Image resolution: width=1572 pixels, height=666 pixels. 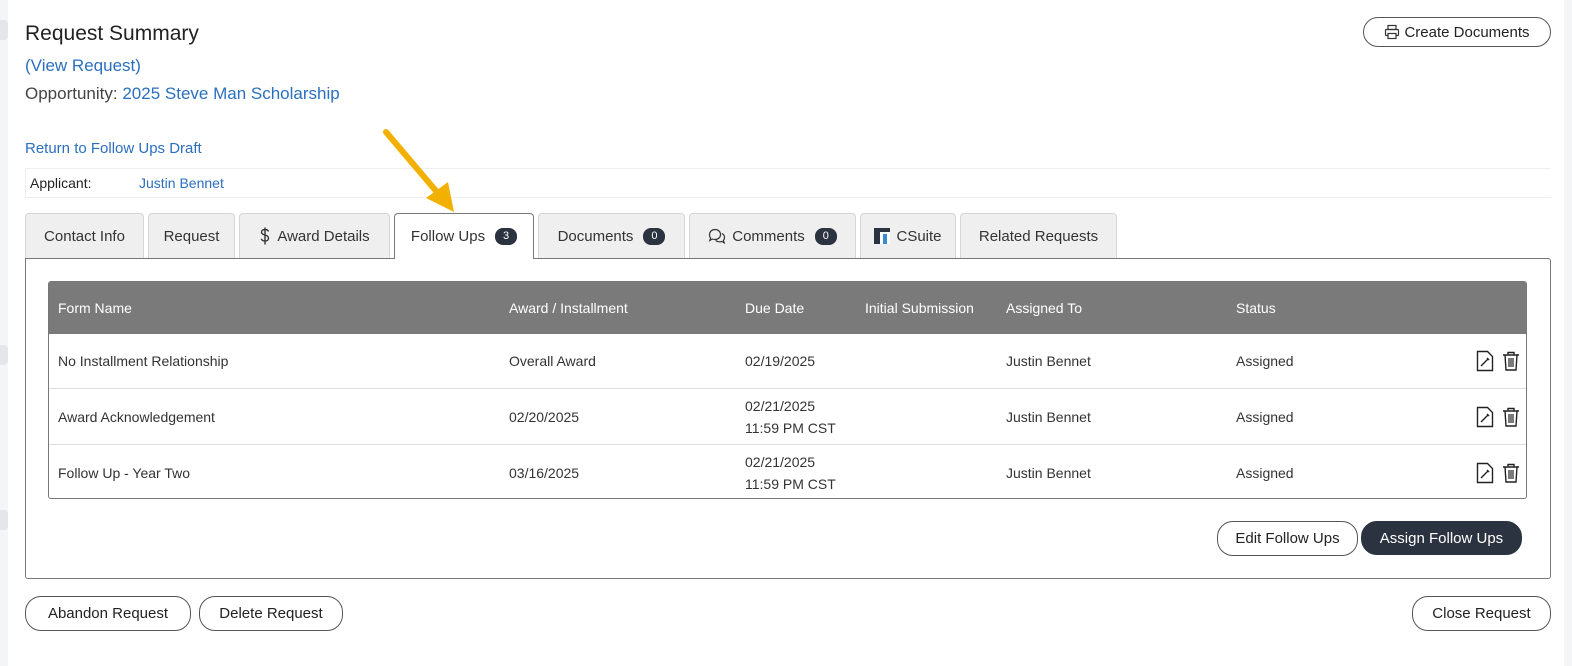 I want to click on delete-request-button: Delete Request, so click(x=271, y=613).